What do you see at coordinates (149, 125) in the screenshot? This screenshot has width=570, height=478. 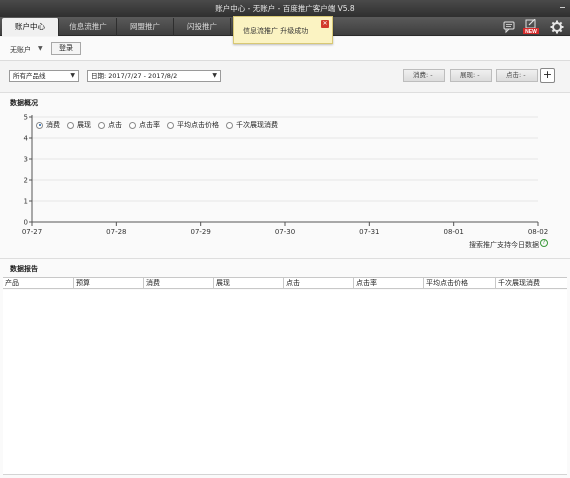 I see `legend-label: 点击率` at bounding box center [149, 125].